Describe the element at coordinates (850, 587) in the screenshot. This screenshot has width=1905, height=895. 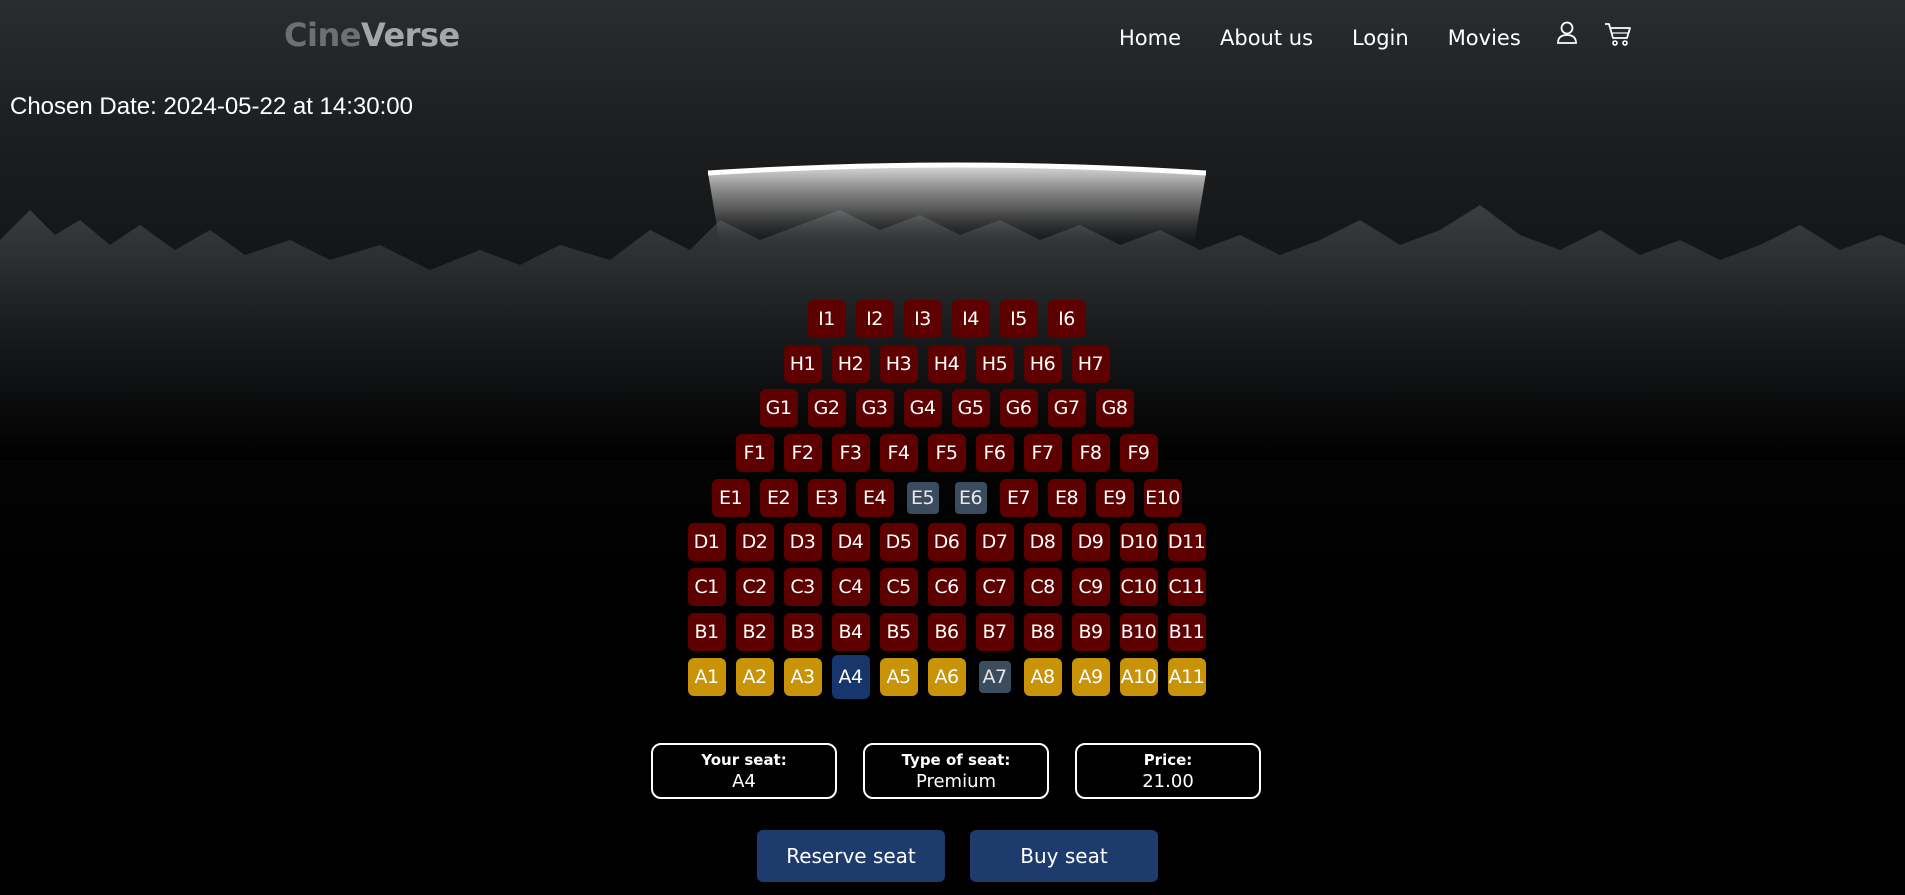
I see `seat-c4: C4` at that location.